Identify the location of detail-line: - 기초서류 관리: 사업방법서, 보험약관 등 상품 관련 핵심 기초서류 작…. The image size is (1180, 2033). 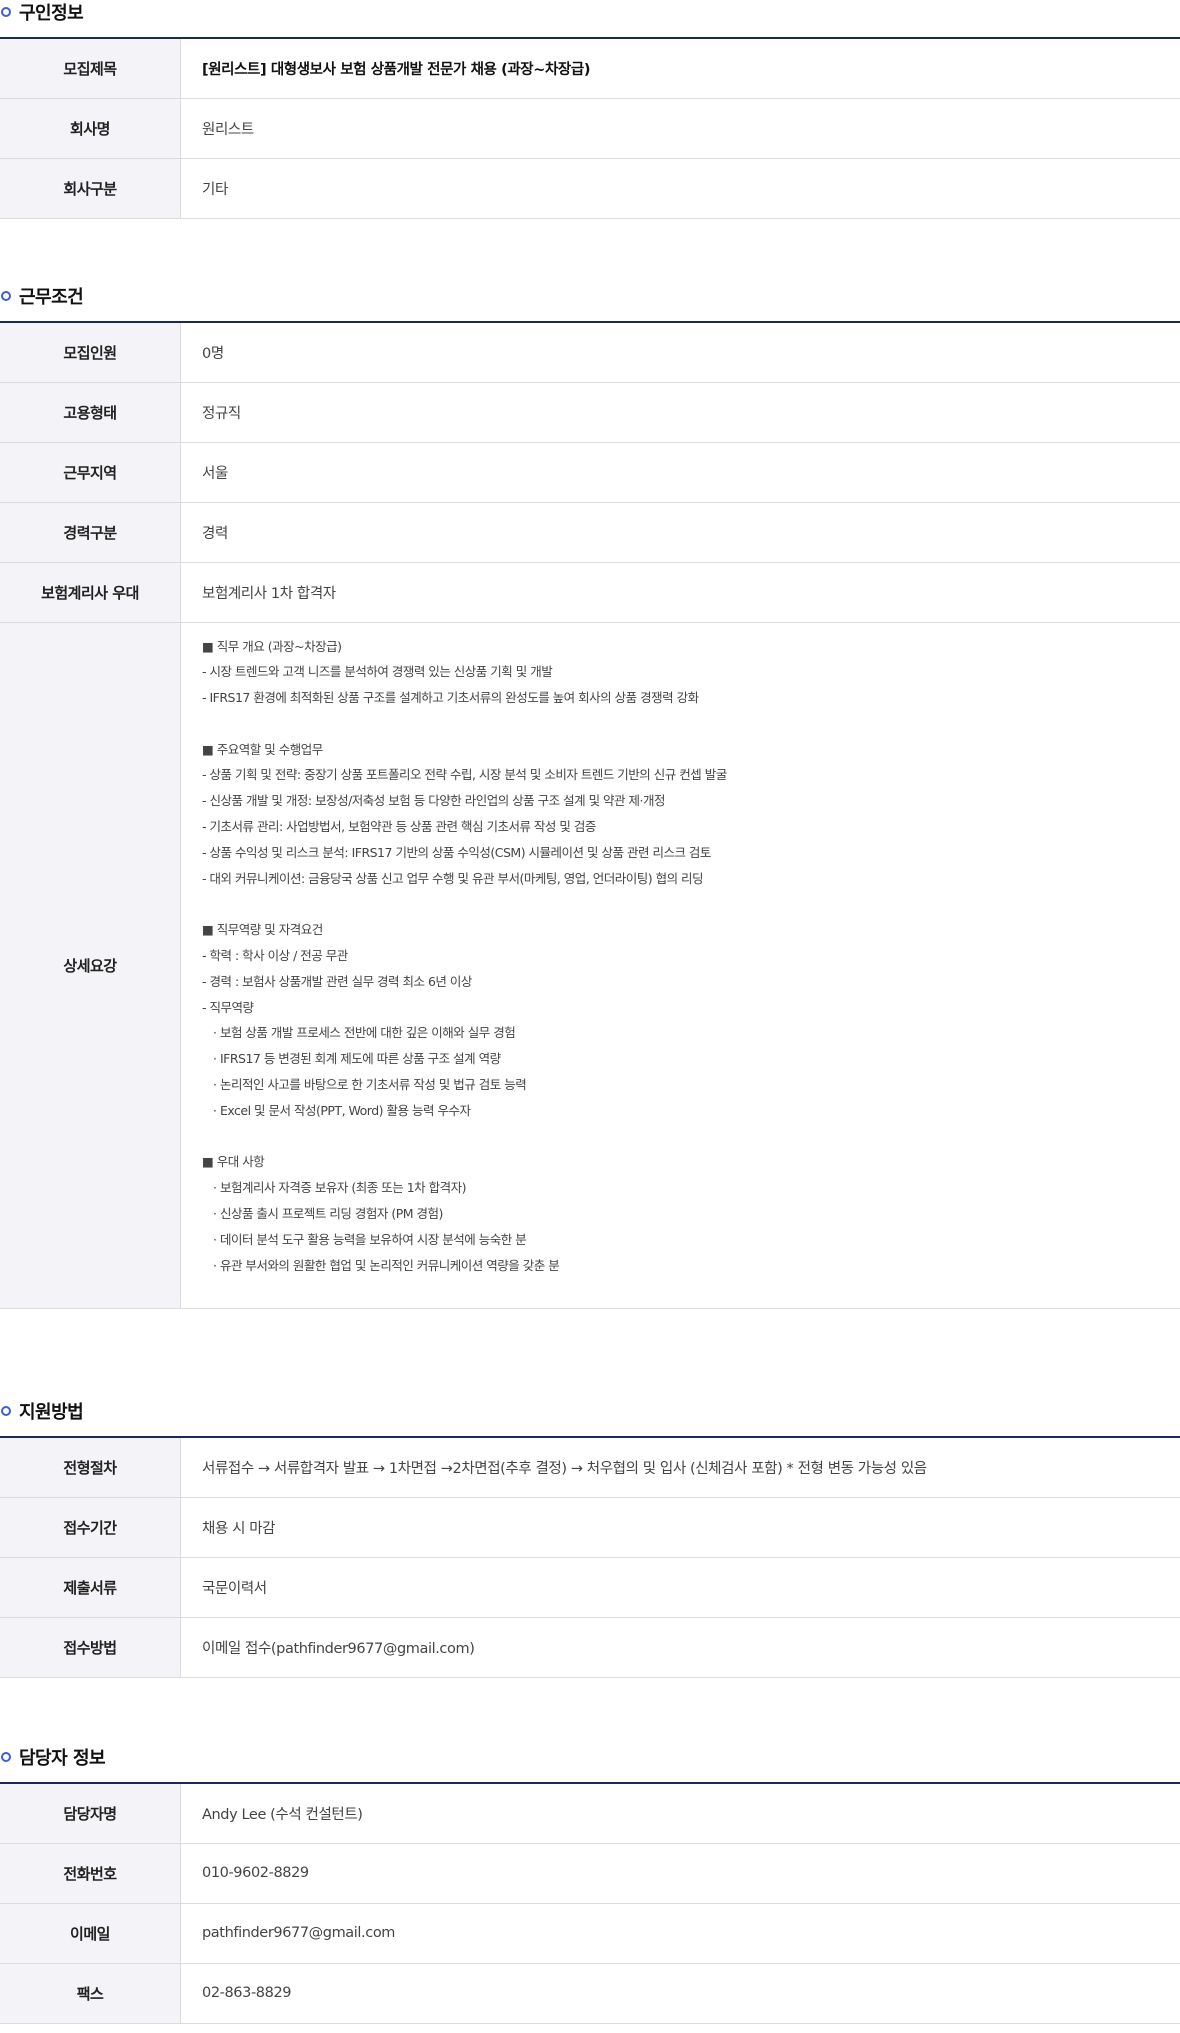
(399, 827).